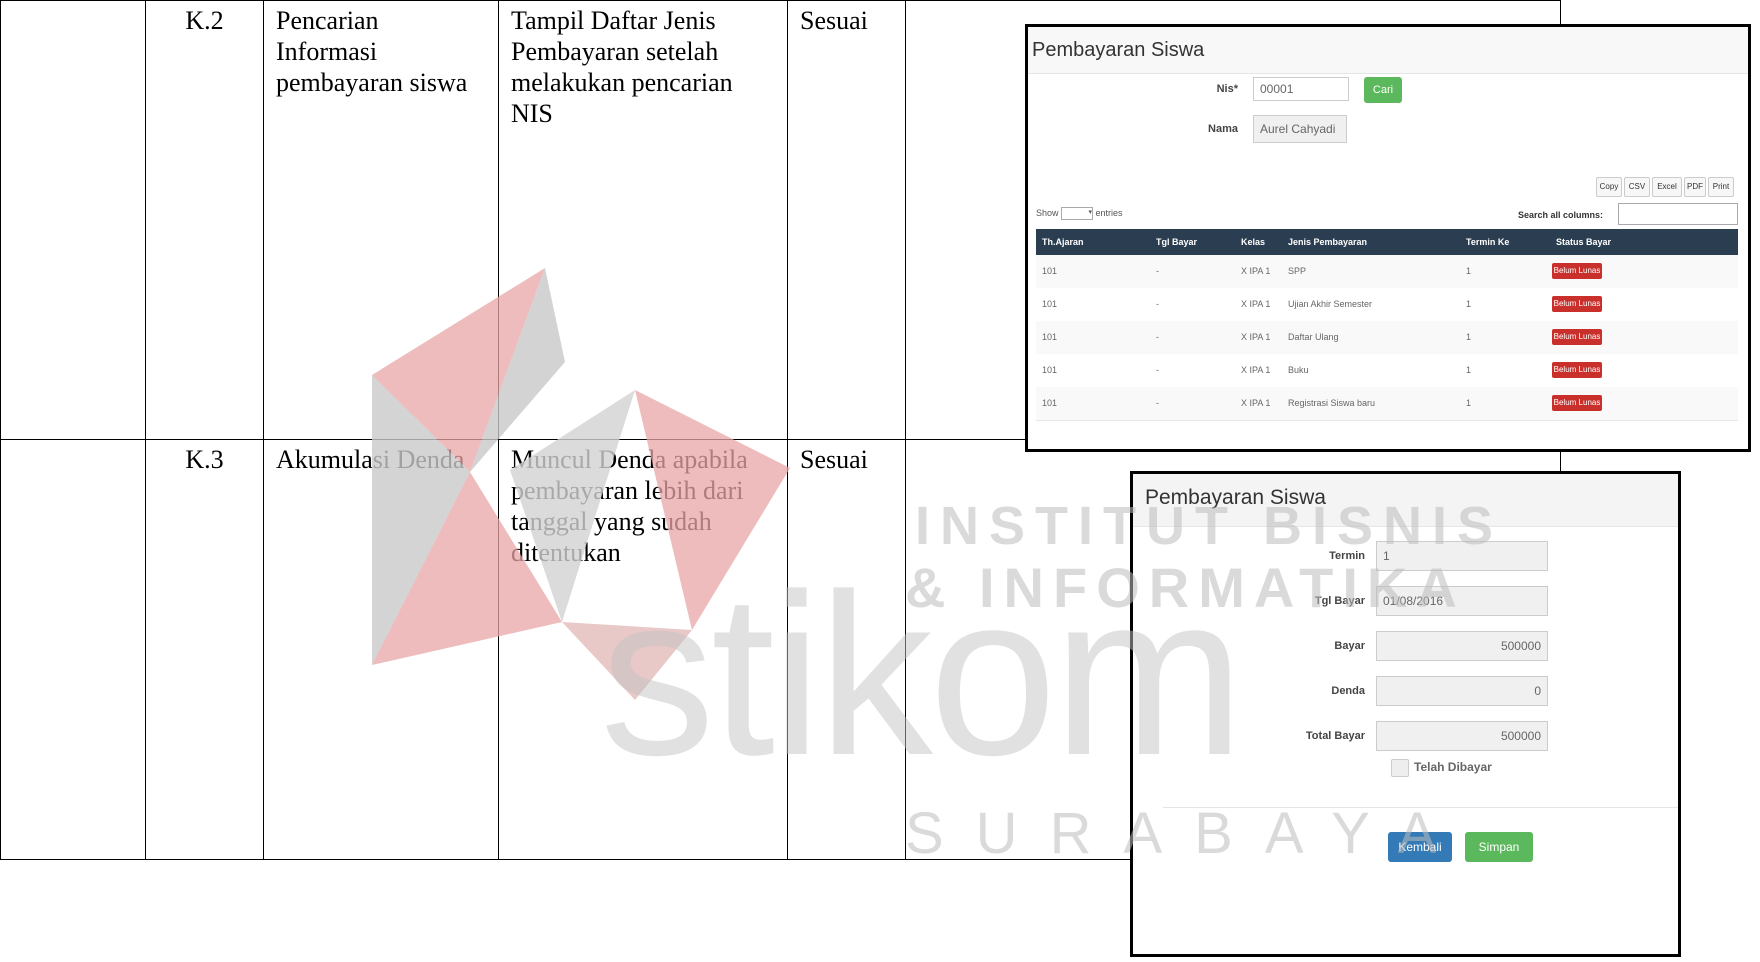  Describe the element at coordinates (1400, 768) in the screenshot. I see `telah-dibayar-checkbox` at that location.